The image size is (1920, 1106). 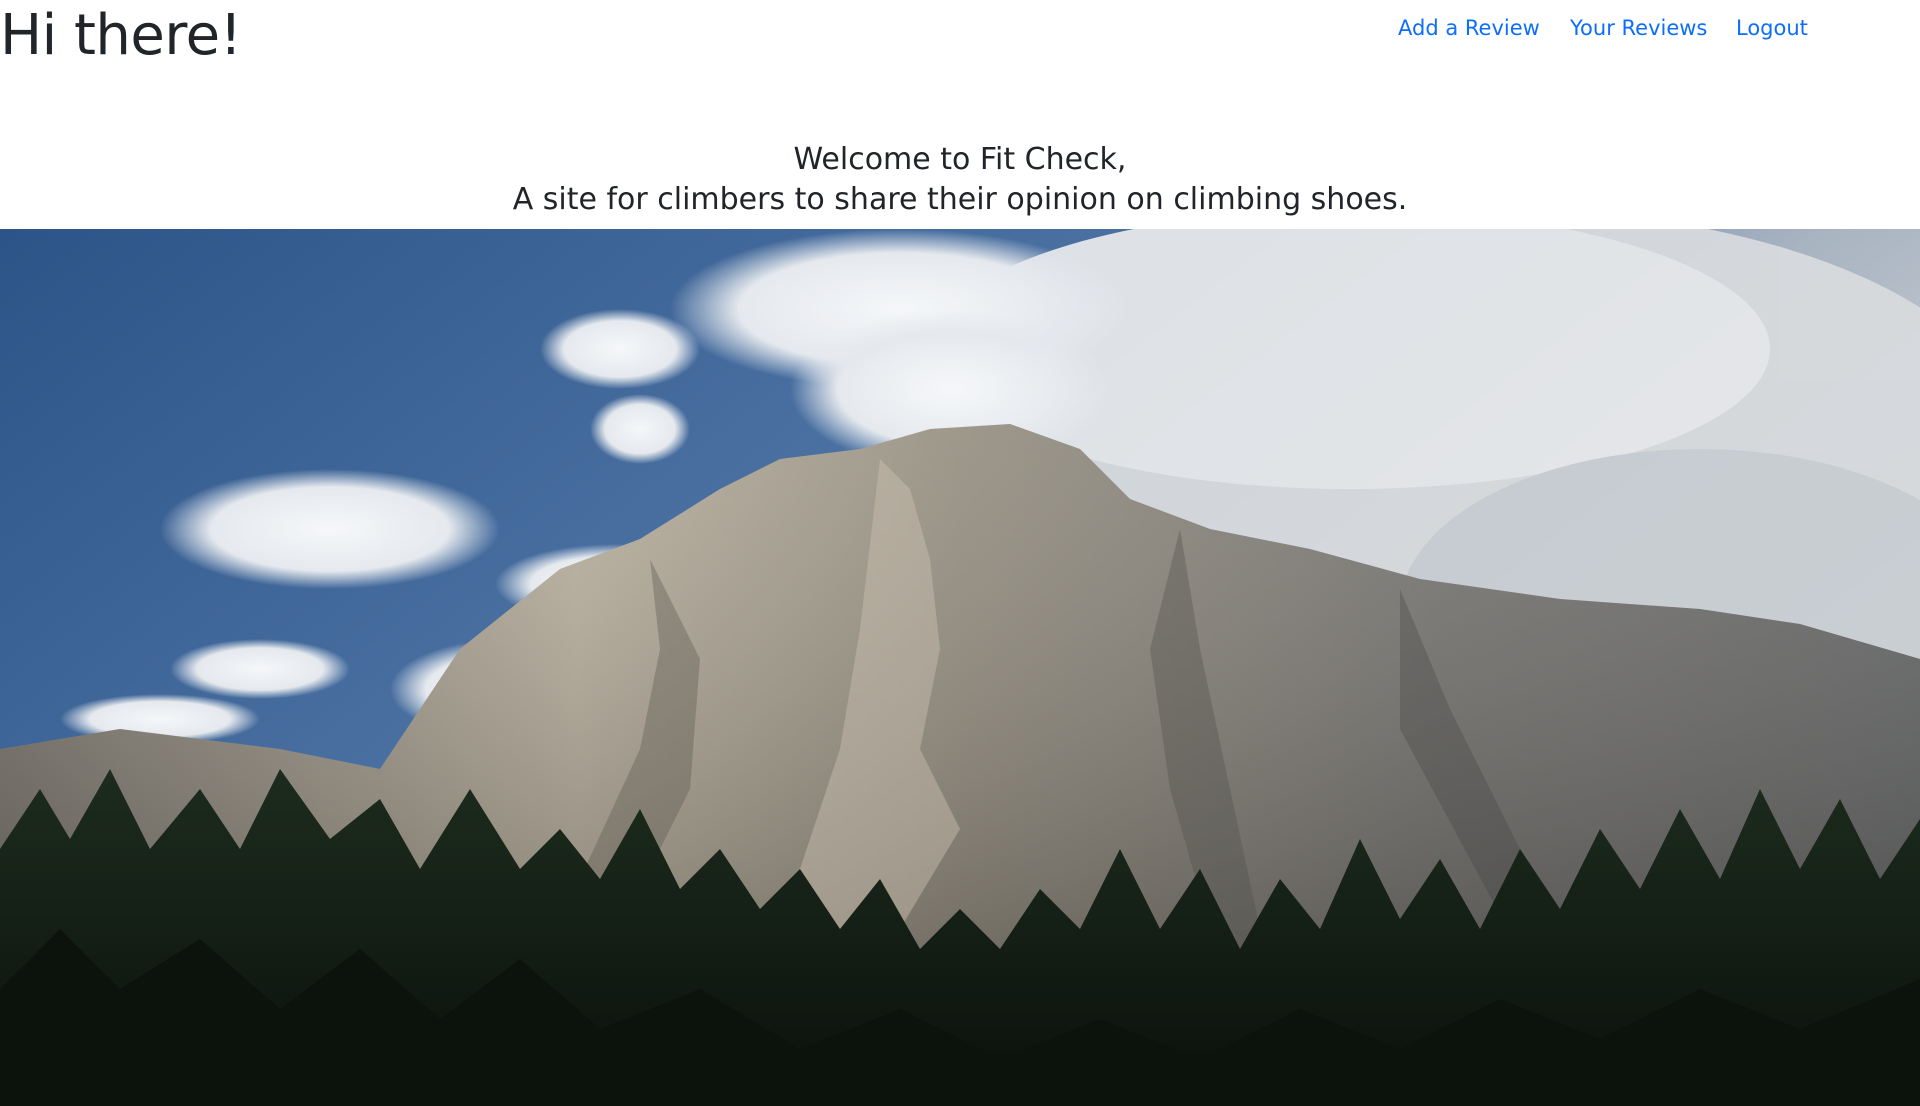 What do you see at coordinates (1469, 28) in the screenshot?
I see `nav-add-review-link: Add a Review` at bounding box center [1469, 28].